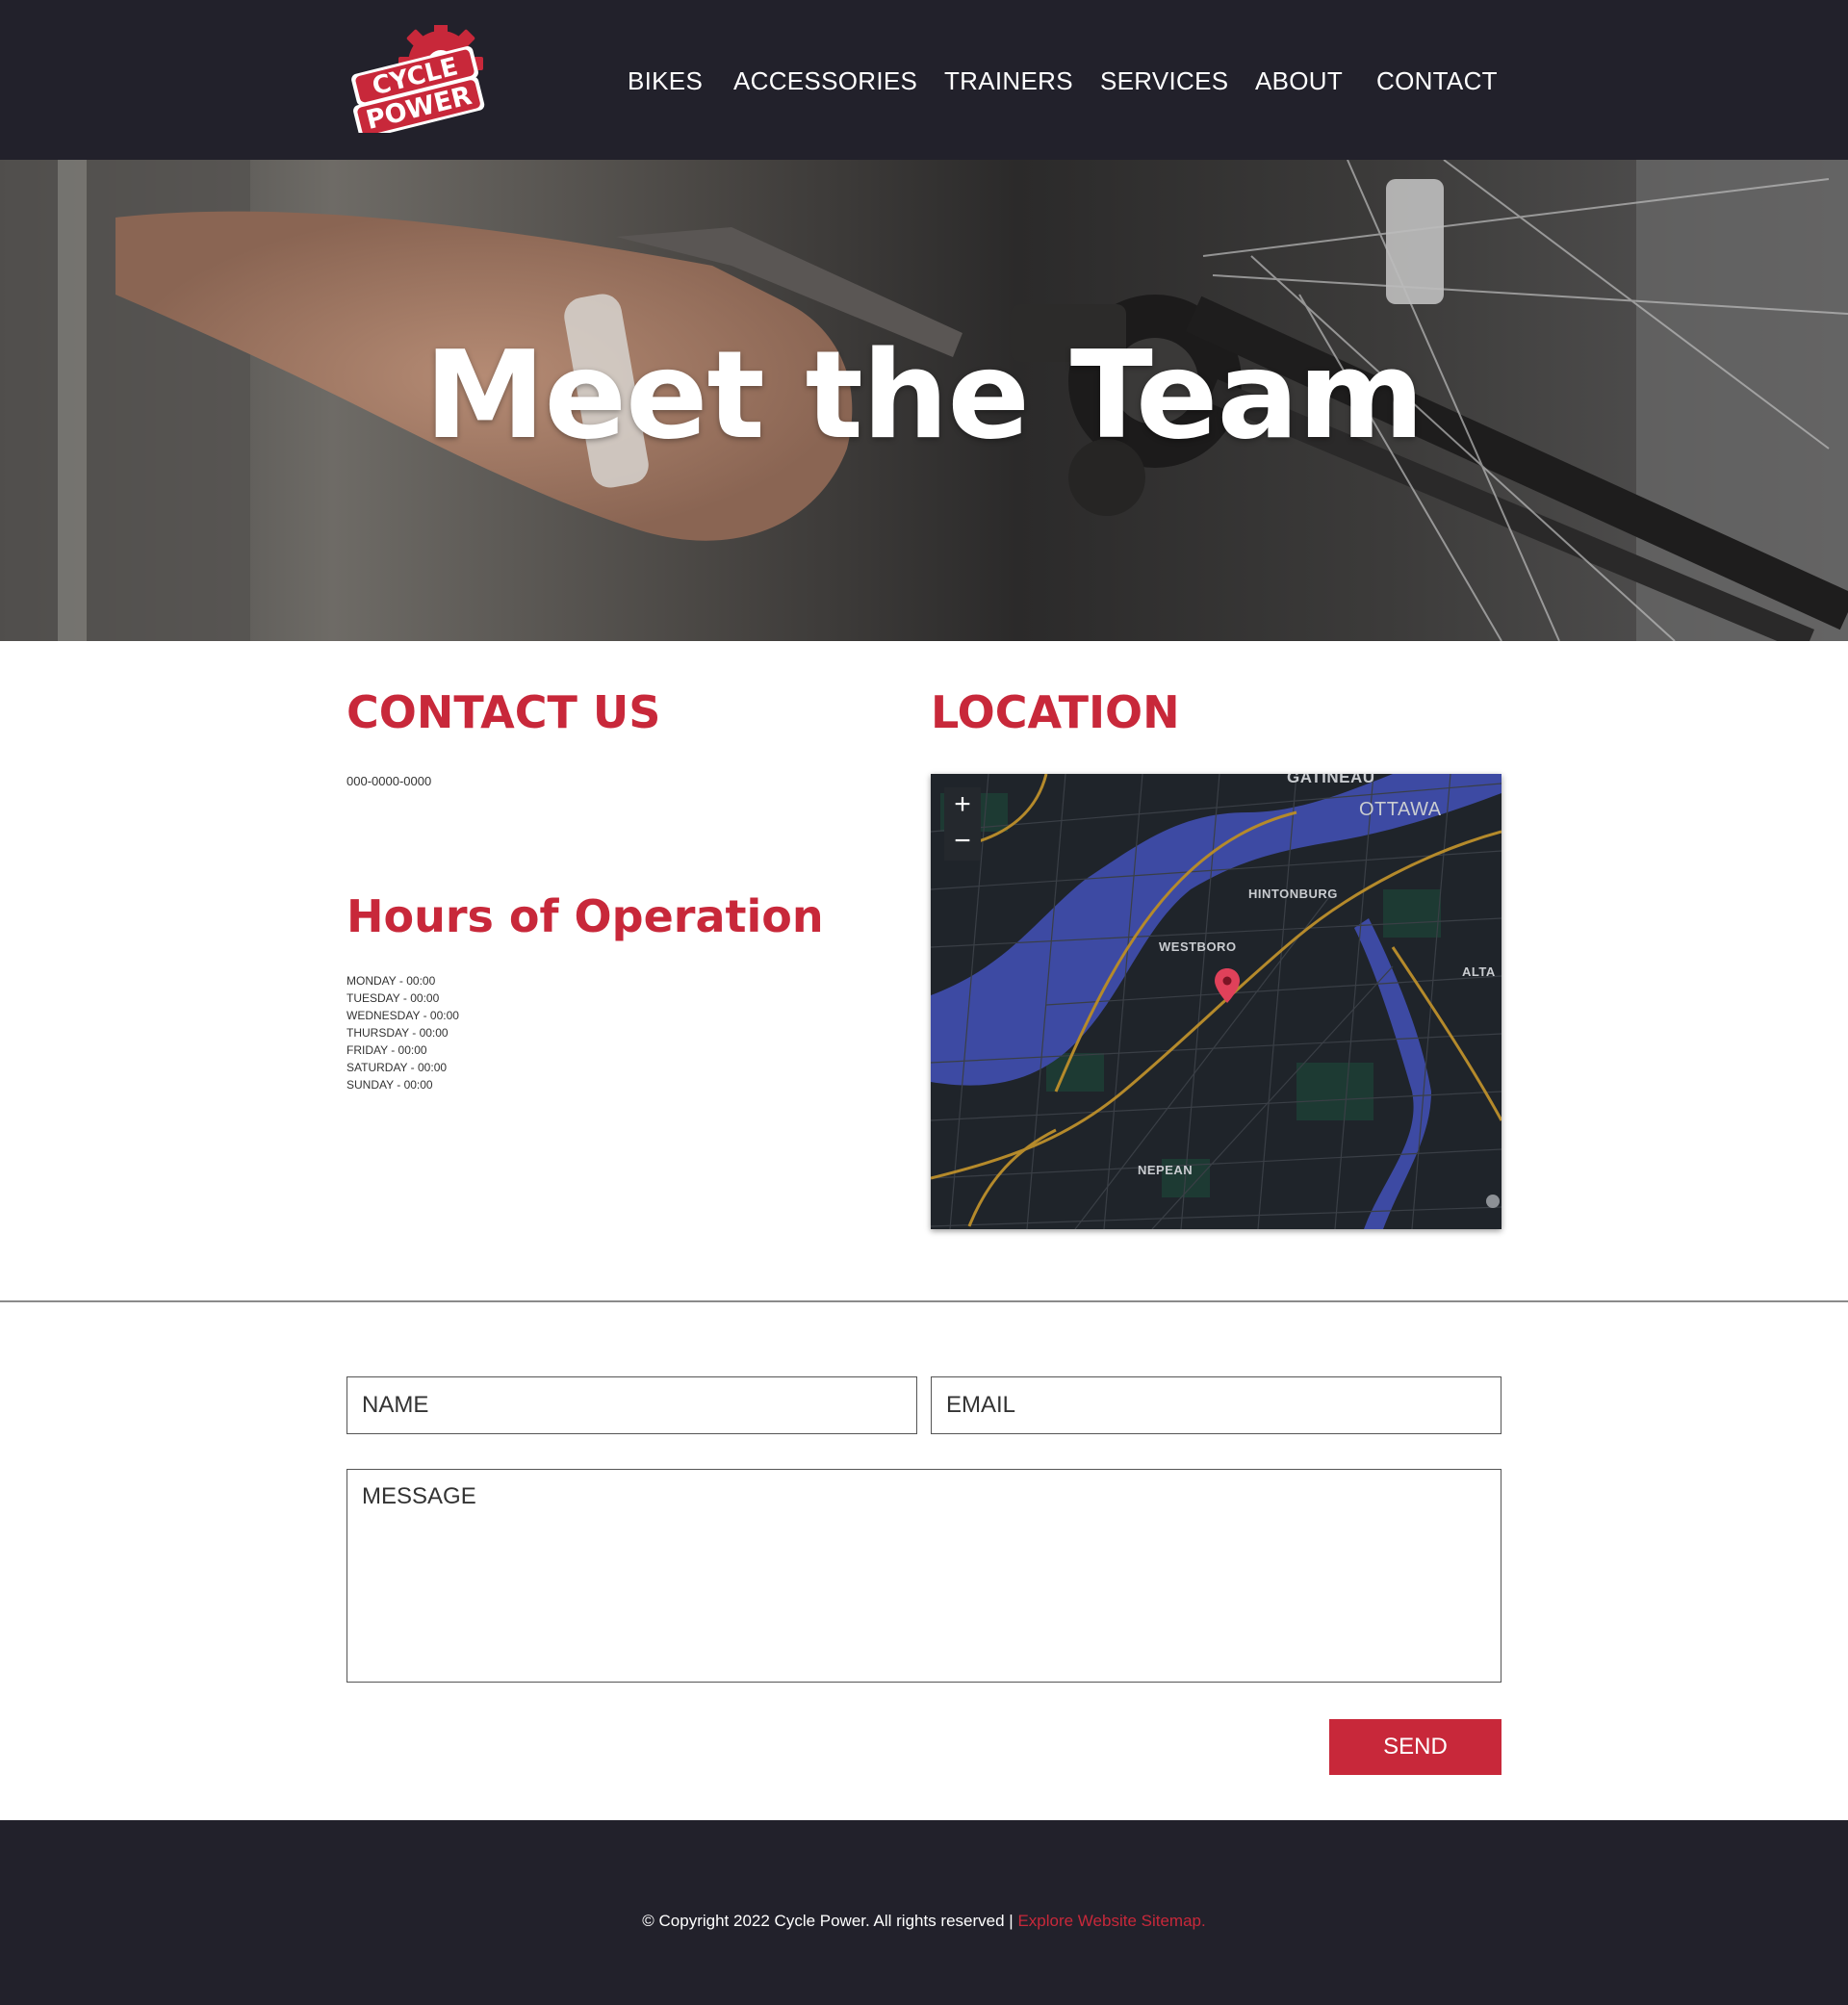  I want to click on hours-wednesday: WEDNESDAY - 00:00, so click(402, 1015).